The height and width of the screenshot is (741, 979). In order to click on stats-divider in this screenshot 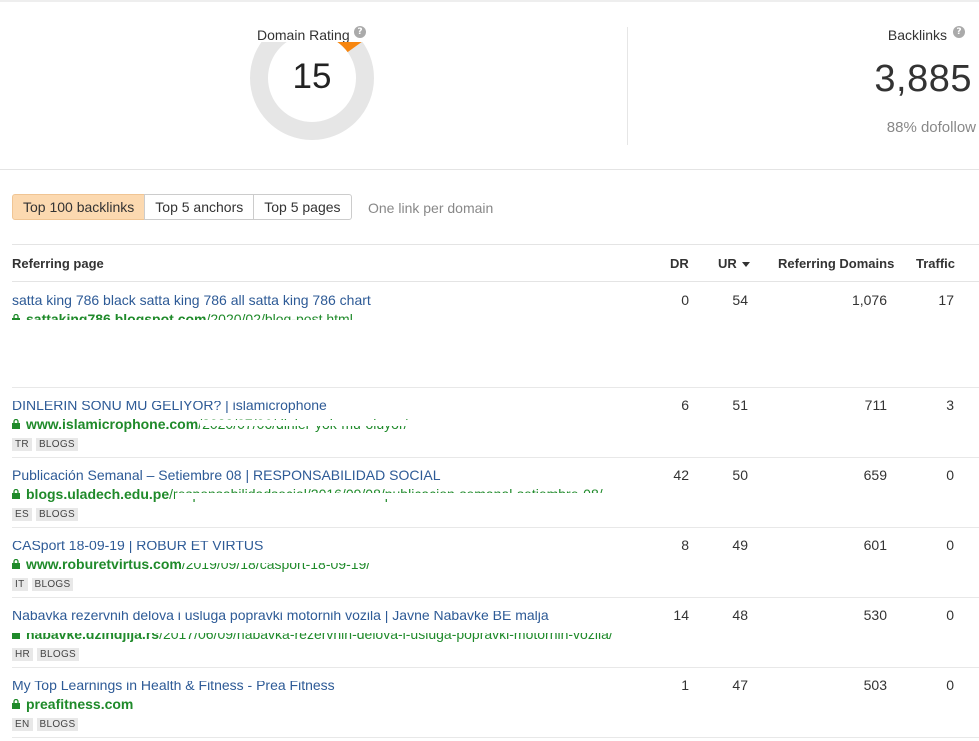, I will do `click(627, 86)`.